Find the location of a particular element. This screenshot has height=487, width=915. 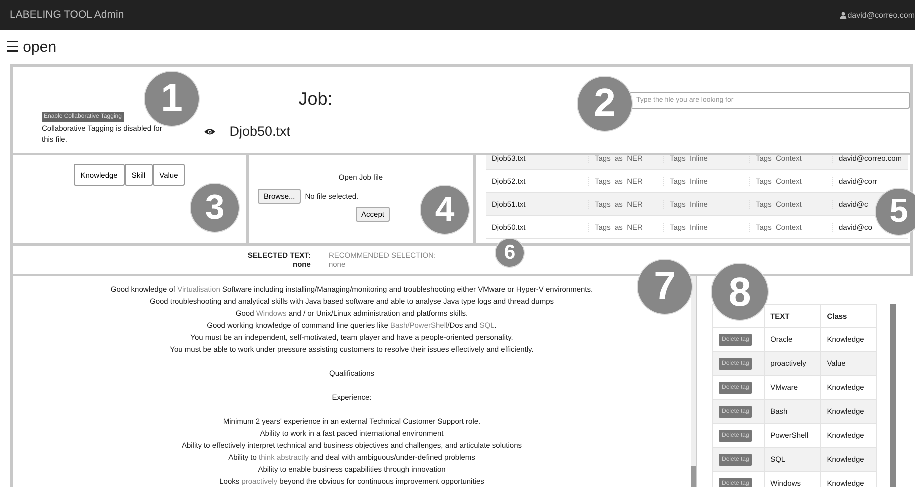

user-email: david@correo.com is located at coordinates (881, 15).